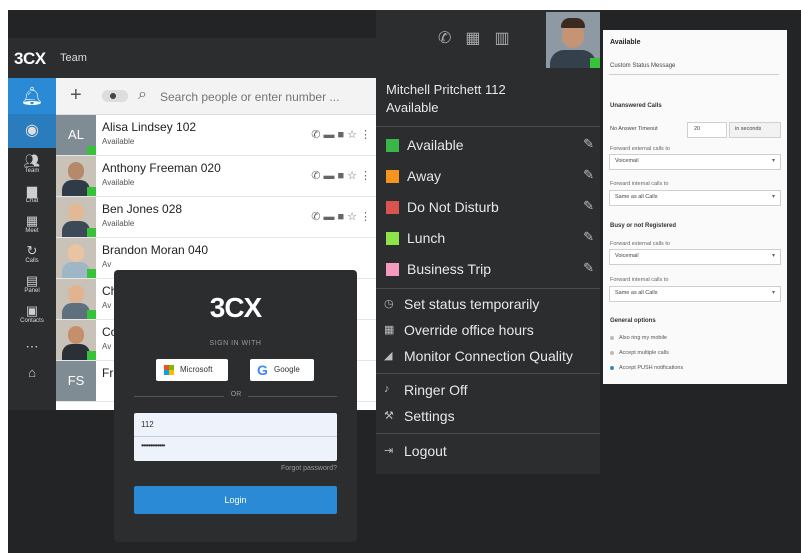 This screenshot has width=801, height=553. I want to click on credentials-box: 112 •••••••••••••, so click(235, 437).